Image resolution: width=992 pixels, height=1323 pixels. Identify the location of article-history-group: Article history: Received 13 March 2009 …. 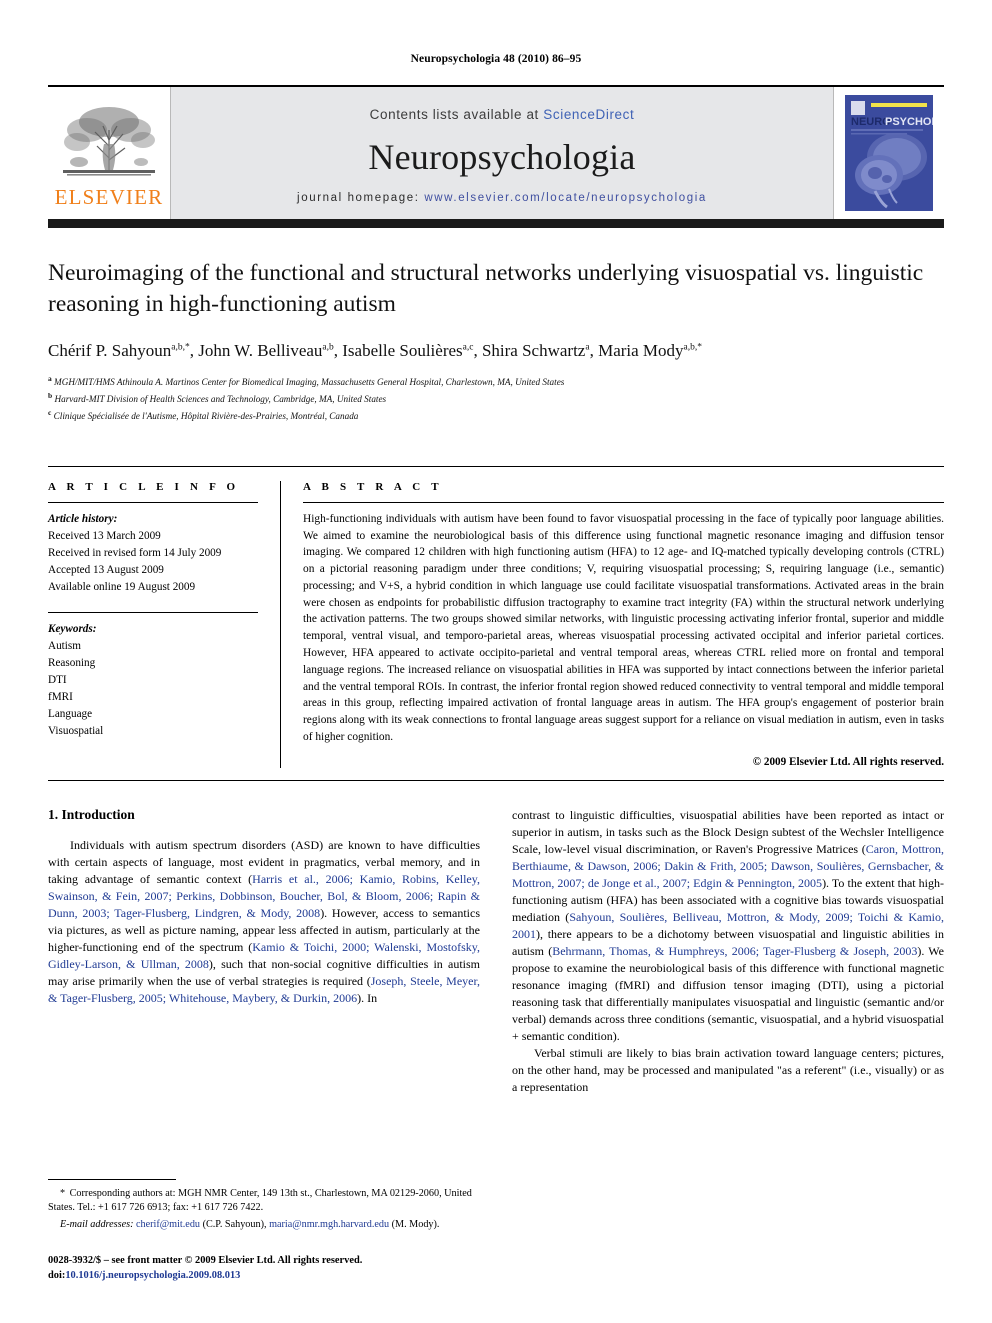
(153, 553).